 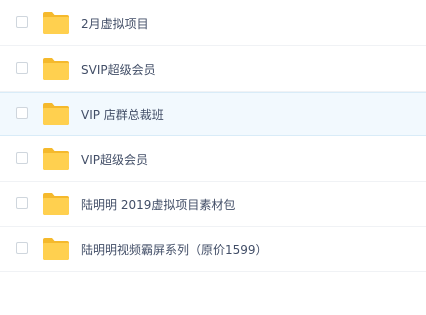 What do you see at coordinates (122, 115) in the screenshot?
I see `file-name: VIP 店群总裁班` at bounding box center [122, 115].